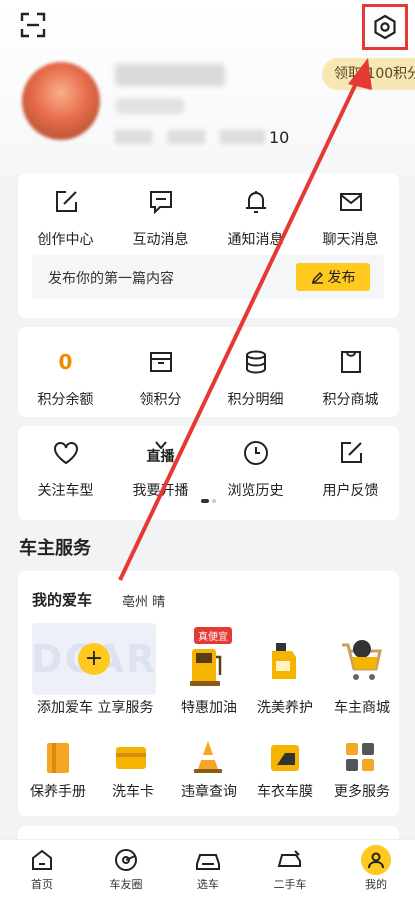 This screenshot has height=899, width=415. Describe the element at coordinates (208, 277) in the screenshot. I see `publish-bar: 发布你的第一篇内容 发布` at that location.